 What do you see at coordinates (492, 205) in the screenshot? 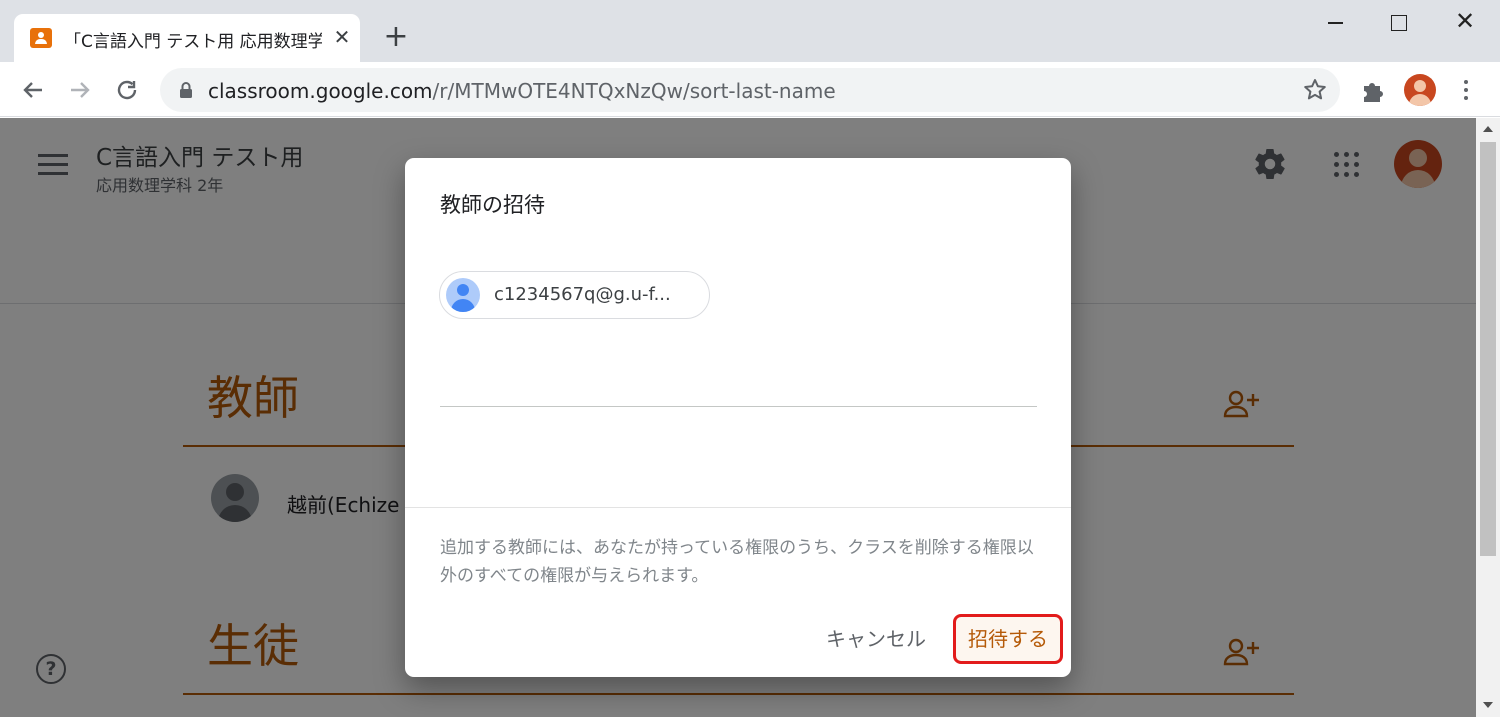
I see `dialog-title: 教師の招待` at bounding box center [492, 205].